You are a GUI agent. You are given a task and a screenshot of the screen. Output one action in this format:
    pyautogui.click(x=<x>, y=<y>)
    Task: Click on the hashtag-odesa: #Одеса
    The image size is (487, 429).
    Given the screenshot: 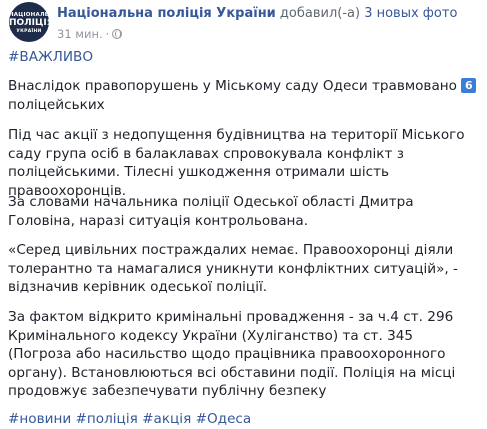 What is the action you would take?
    pyautogui.click(x=224, y=419)
    